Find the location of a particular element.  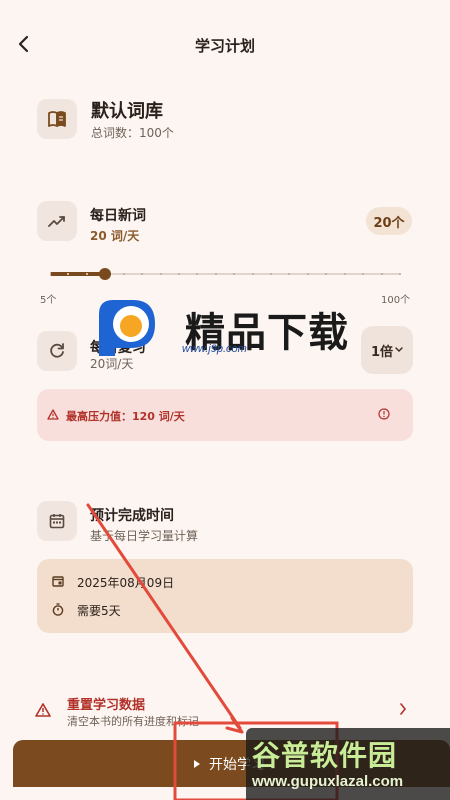

review-multiplier-dropdown: 1倍 is located at coordinates (387, 350).